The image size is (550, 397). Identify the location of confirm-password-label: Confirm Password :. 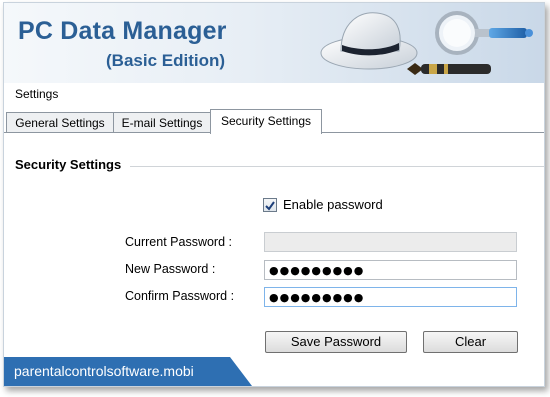
(180, 296).